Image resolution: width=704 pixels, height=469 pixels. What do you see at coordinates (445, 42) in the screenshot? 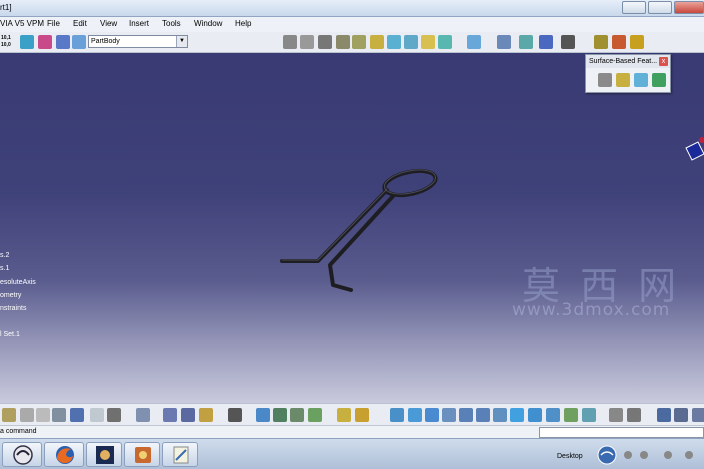
I see `remove-loft-icon` at bounding box center [445, 42].